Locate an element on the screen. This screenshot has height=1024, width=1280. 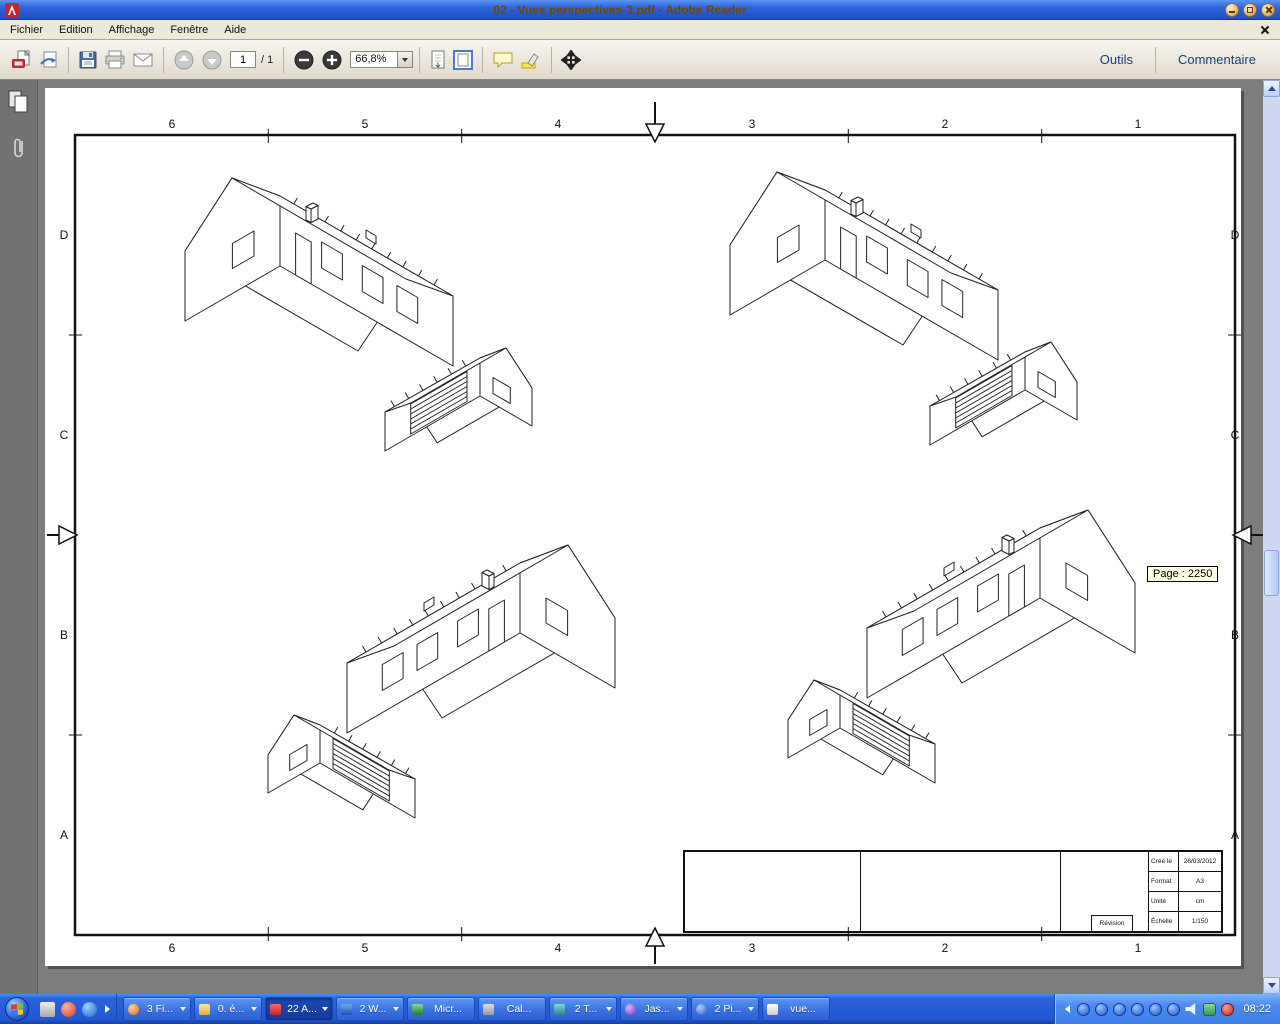
show-desktop-icon is located at coordinates (47, 1009).